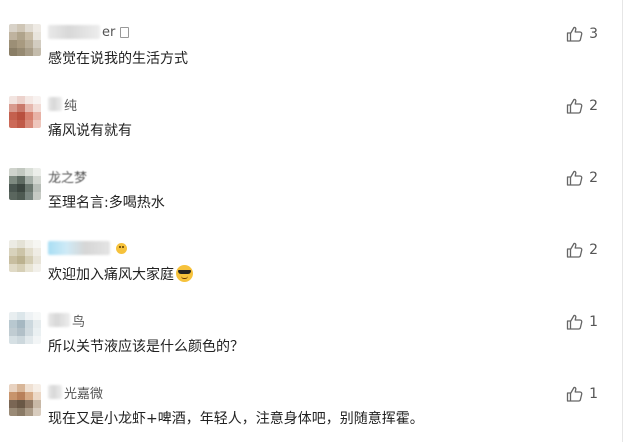 The height and width of the screenshot is (442, 623). I want to click on comment-text: 现在又是小龙虾+啤酒，年轻人，注意身体吧，别随意挥霍。, so click(236, 419).